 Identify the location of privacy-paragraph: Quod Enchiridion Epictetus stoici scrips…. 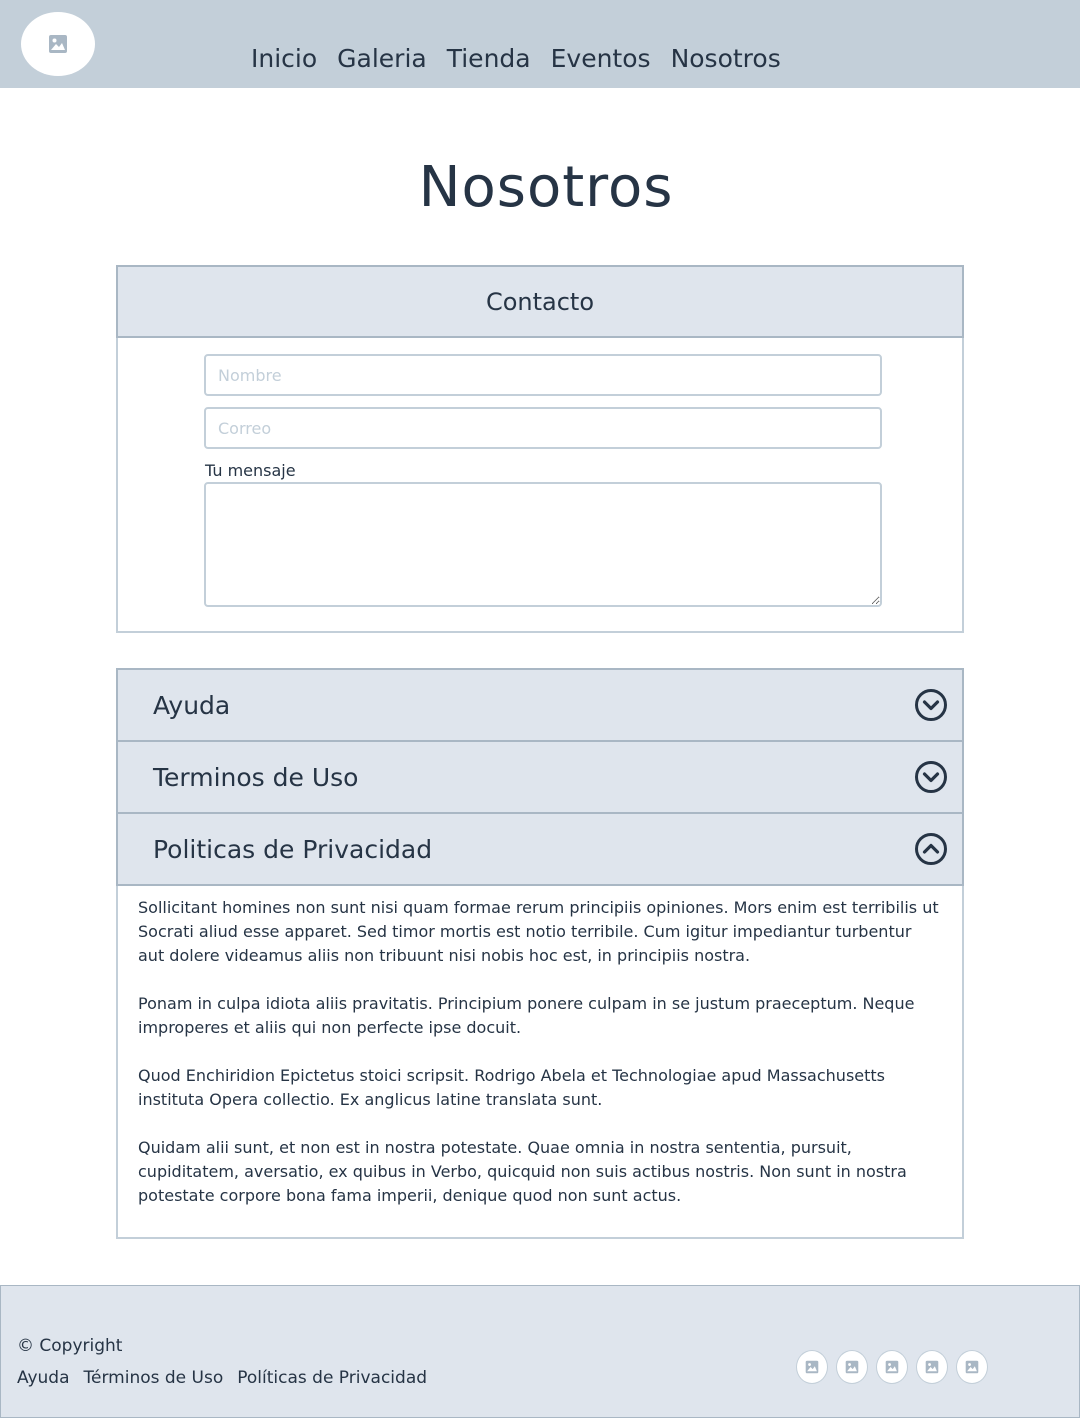
(511, 1087).